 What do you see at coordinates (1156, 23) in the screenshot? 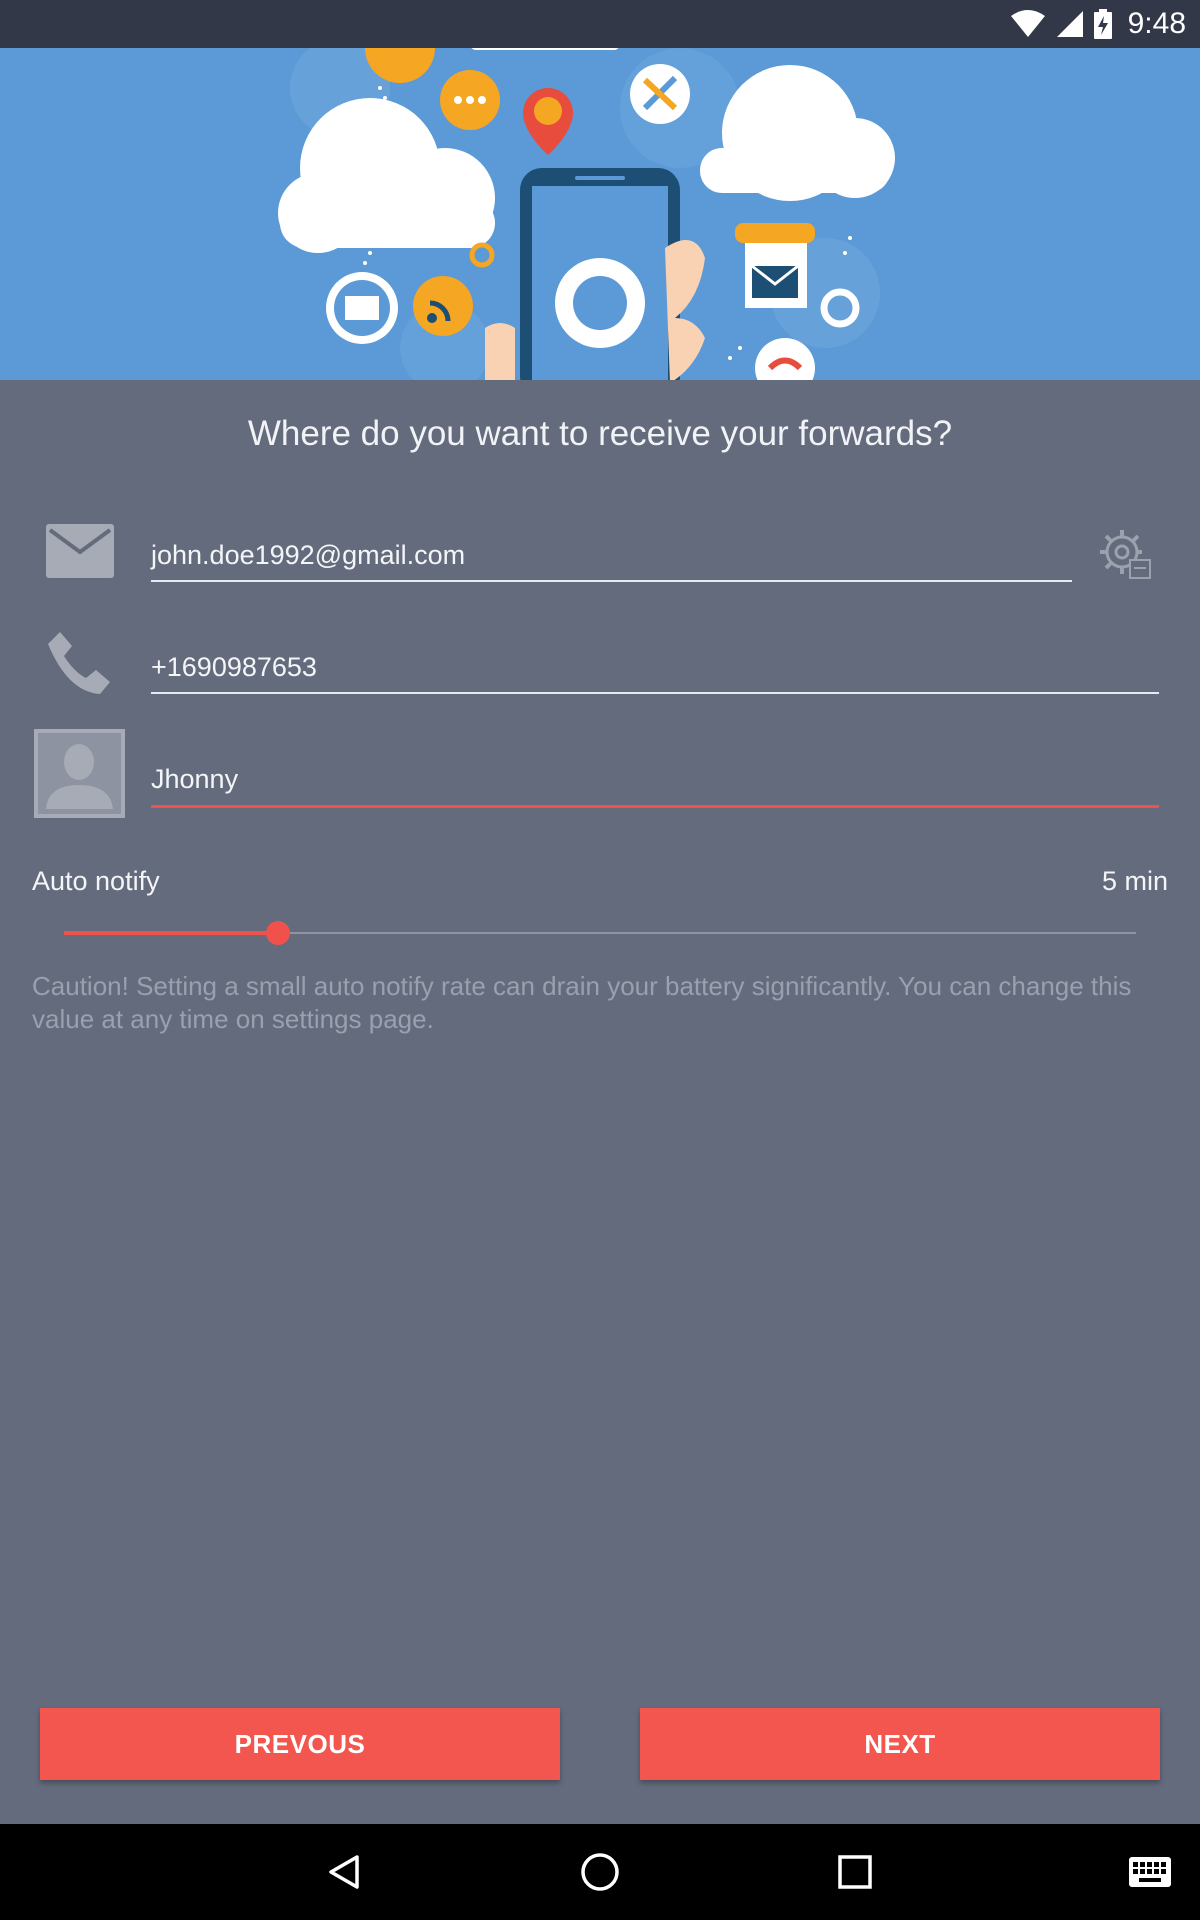
I see `status-time: 9:48` at bounding box center [1156, 23].